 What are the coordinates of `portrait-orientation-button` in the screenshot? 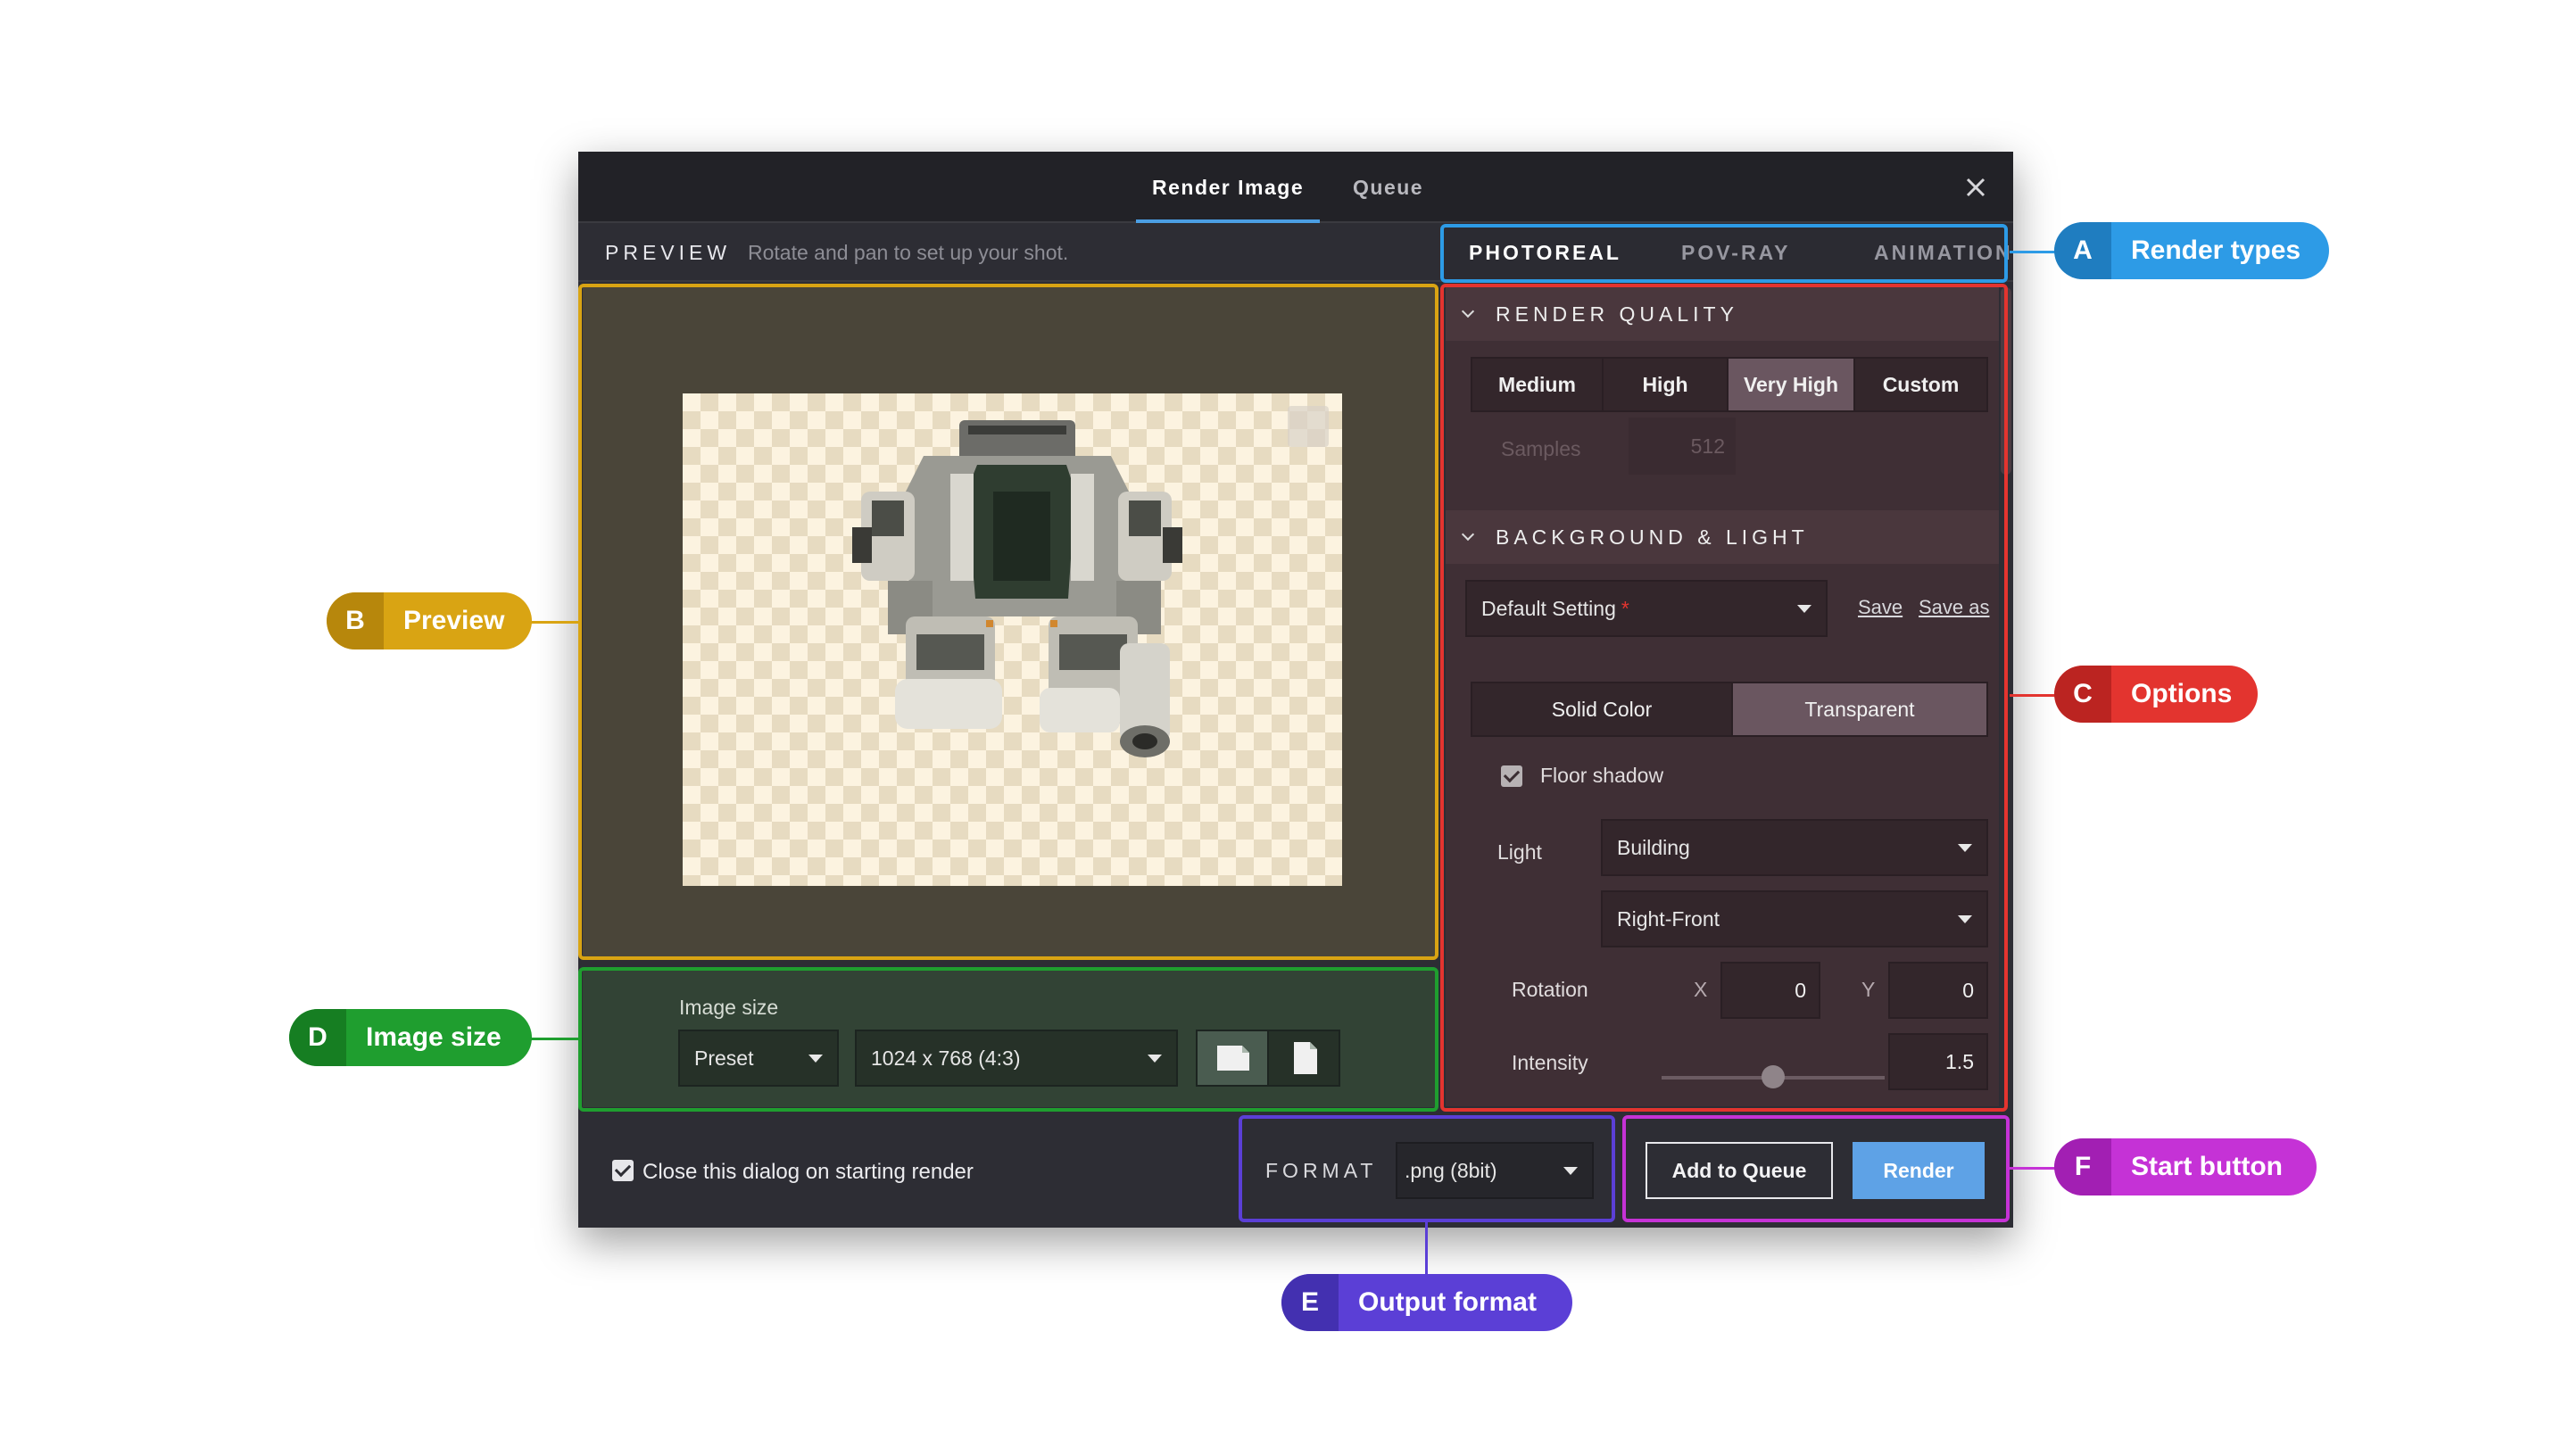 It's located at (1303, 1058).